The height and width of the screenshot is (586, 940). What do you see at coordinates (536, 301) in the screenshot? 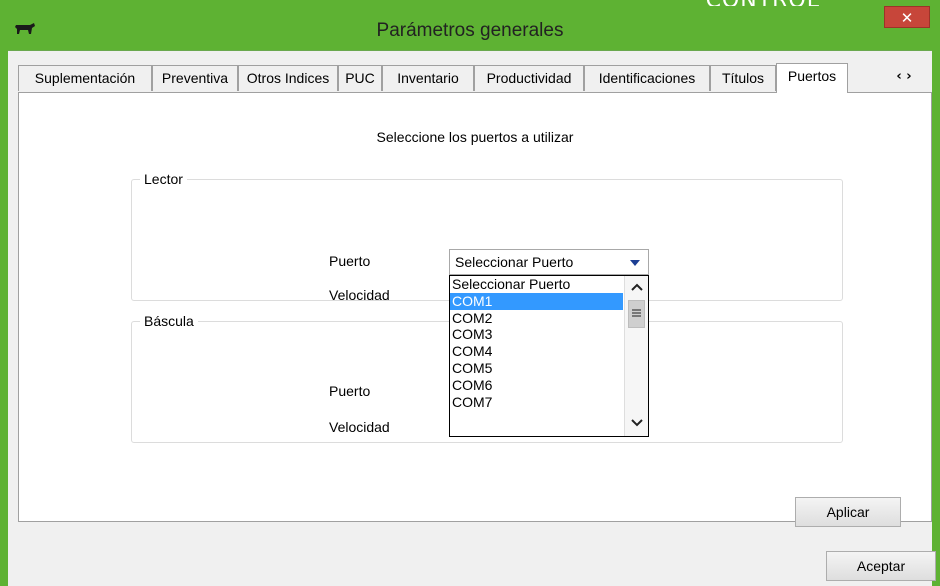
I see `list-item: COM1` at bounding box center [536, 301].